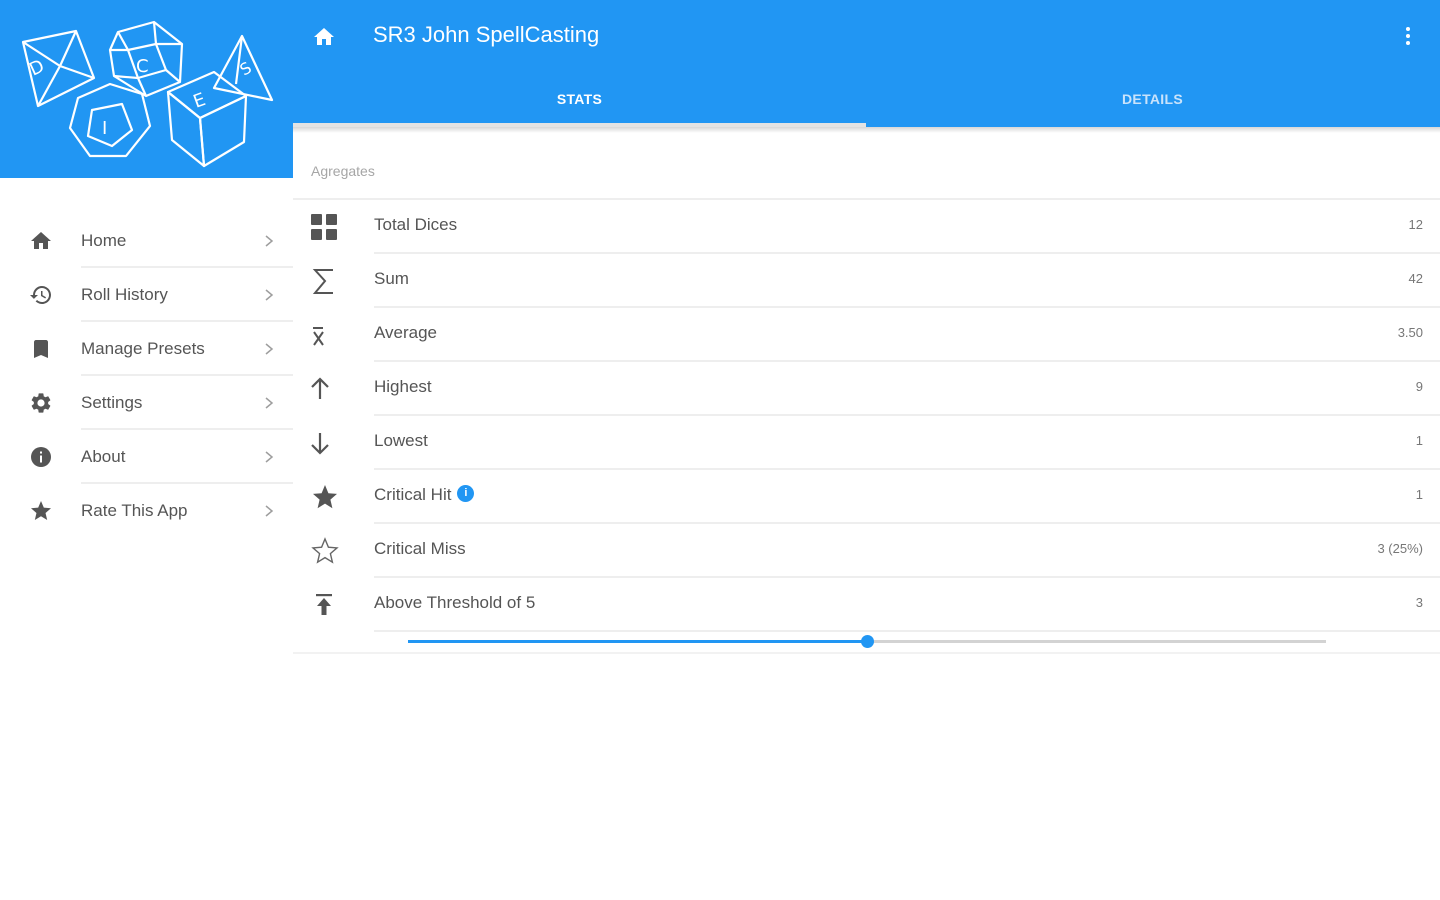  I want to click on history-icon, so click(40, 295).